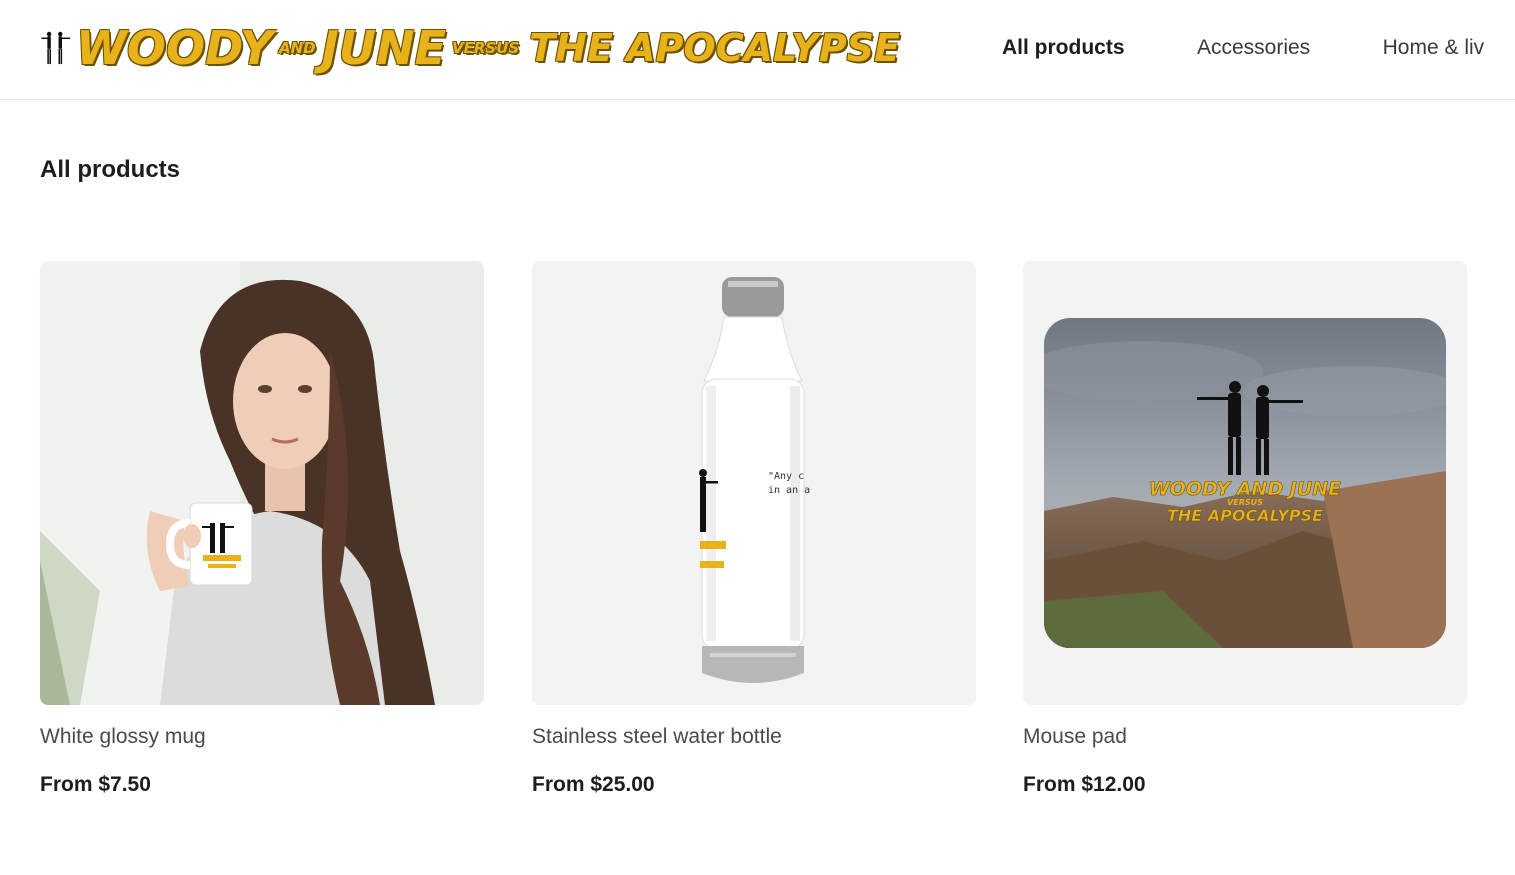  I want to click on site-logo: WOODY AND JUNE VERSUS THE APOCALYPSE, so click(470, 48).